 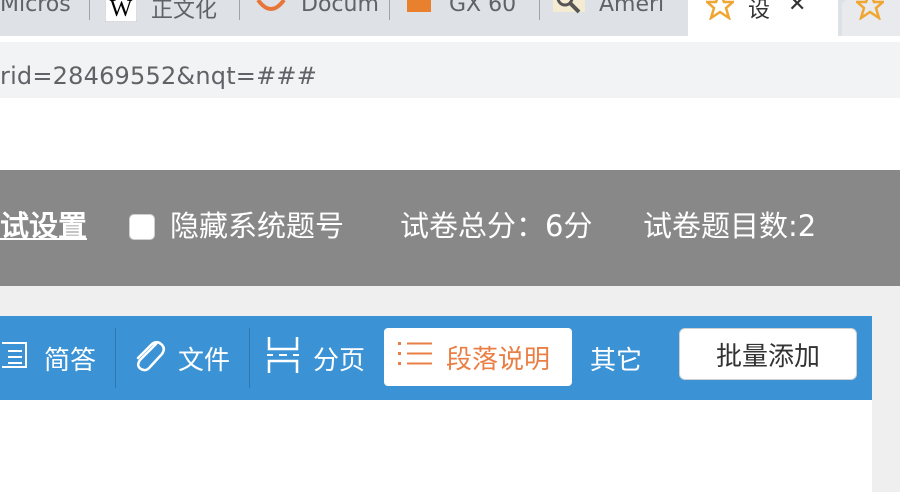 I want to click on page-header-space, so click(x=450, y=134).